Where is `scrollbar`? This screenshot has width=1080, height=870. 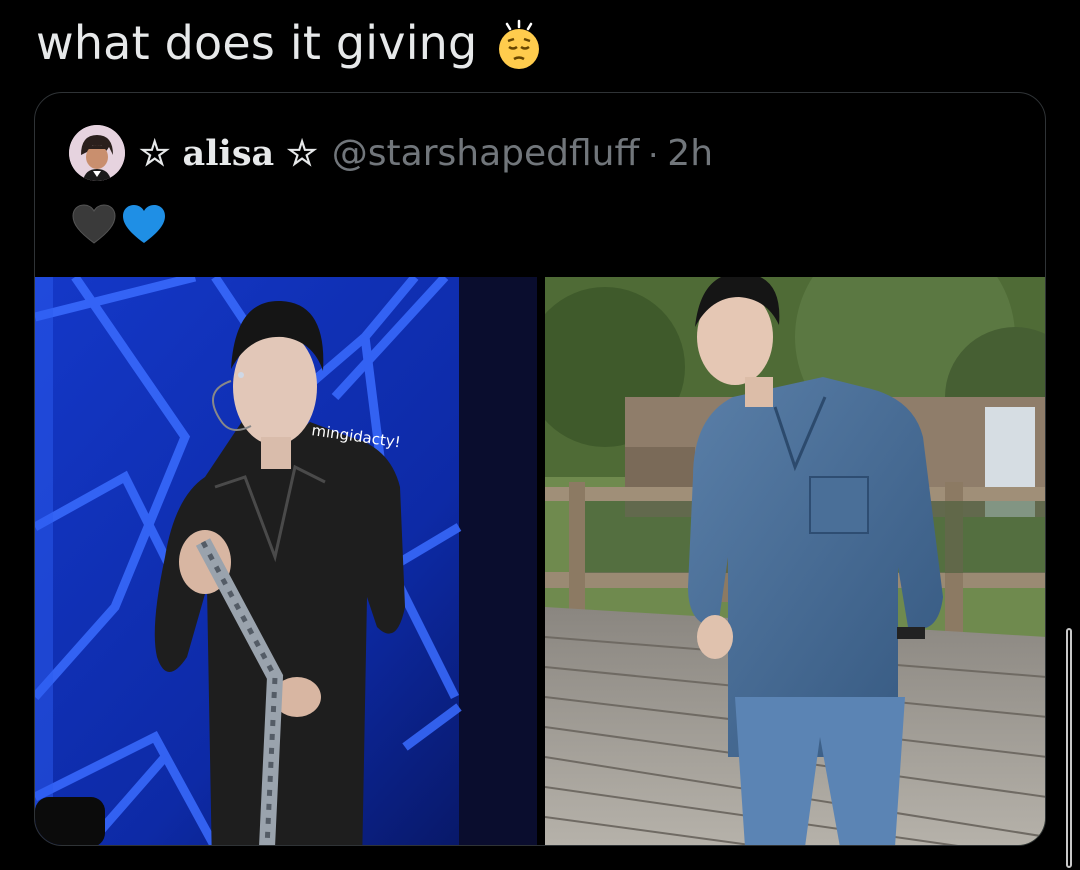
scrollbar is located at coordinates (1069, 748).